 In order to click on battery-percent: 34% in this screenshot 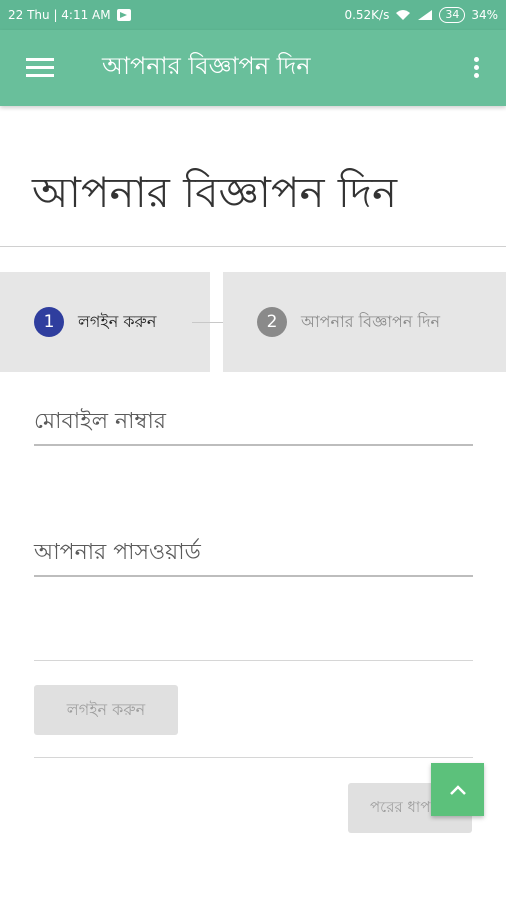, I will do `click(484, 15)`.